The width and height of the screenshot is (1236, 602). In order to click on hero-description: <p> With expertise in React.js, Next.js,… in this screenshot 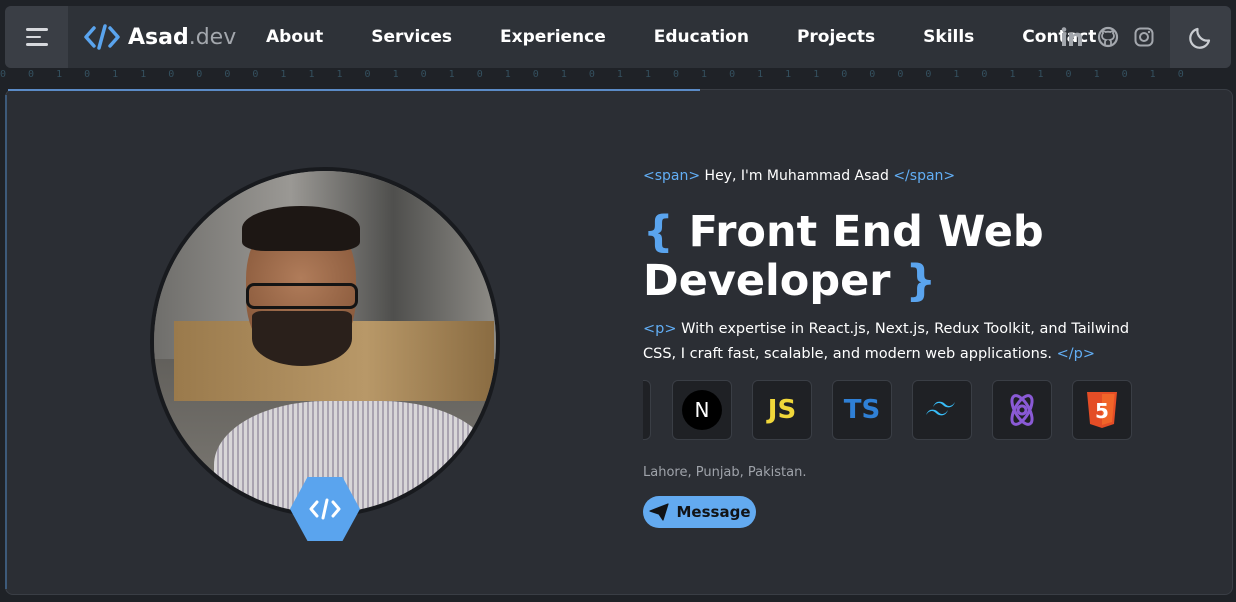, I will do `click(903, 342)`.